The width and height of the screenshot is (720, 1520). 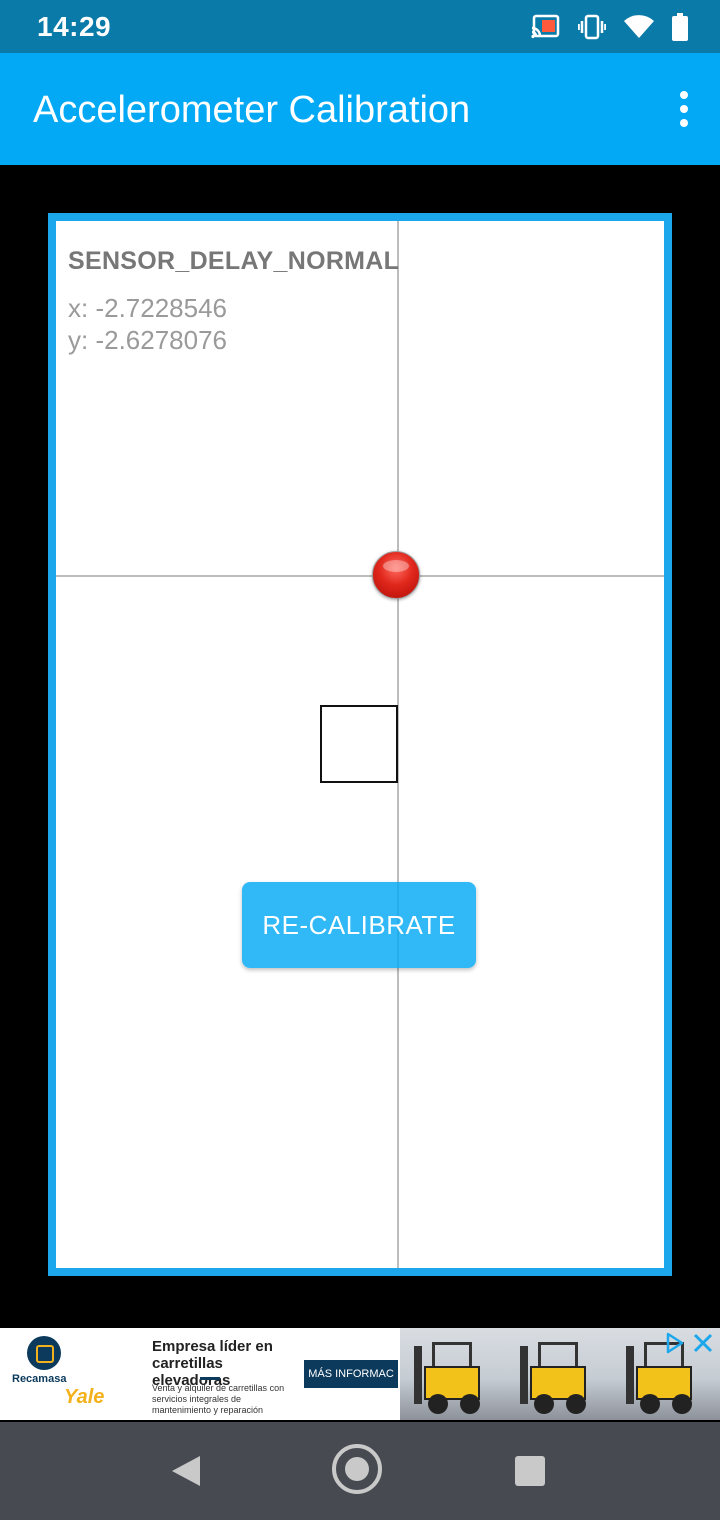 What do you see at coordinates (234, 261) in the screenshot?
I see `sensor-delay-label: SENSOR_DELAY_NORMAL` at bounding box center [234, 261].